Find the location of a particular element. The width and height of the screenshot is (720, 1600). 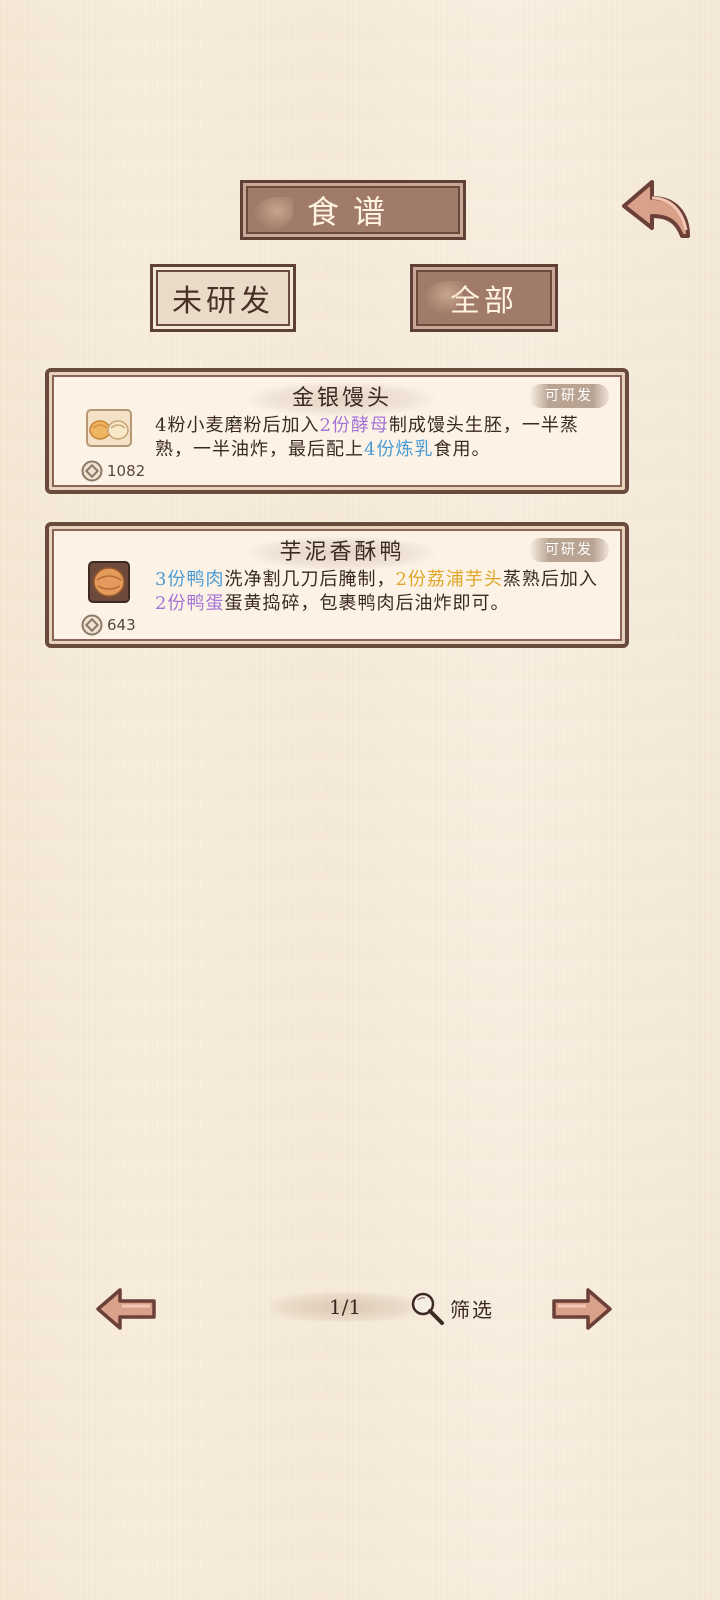

back-arrow-icon is located at coordinates (654, 210).